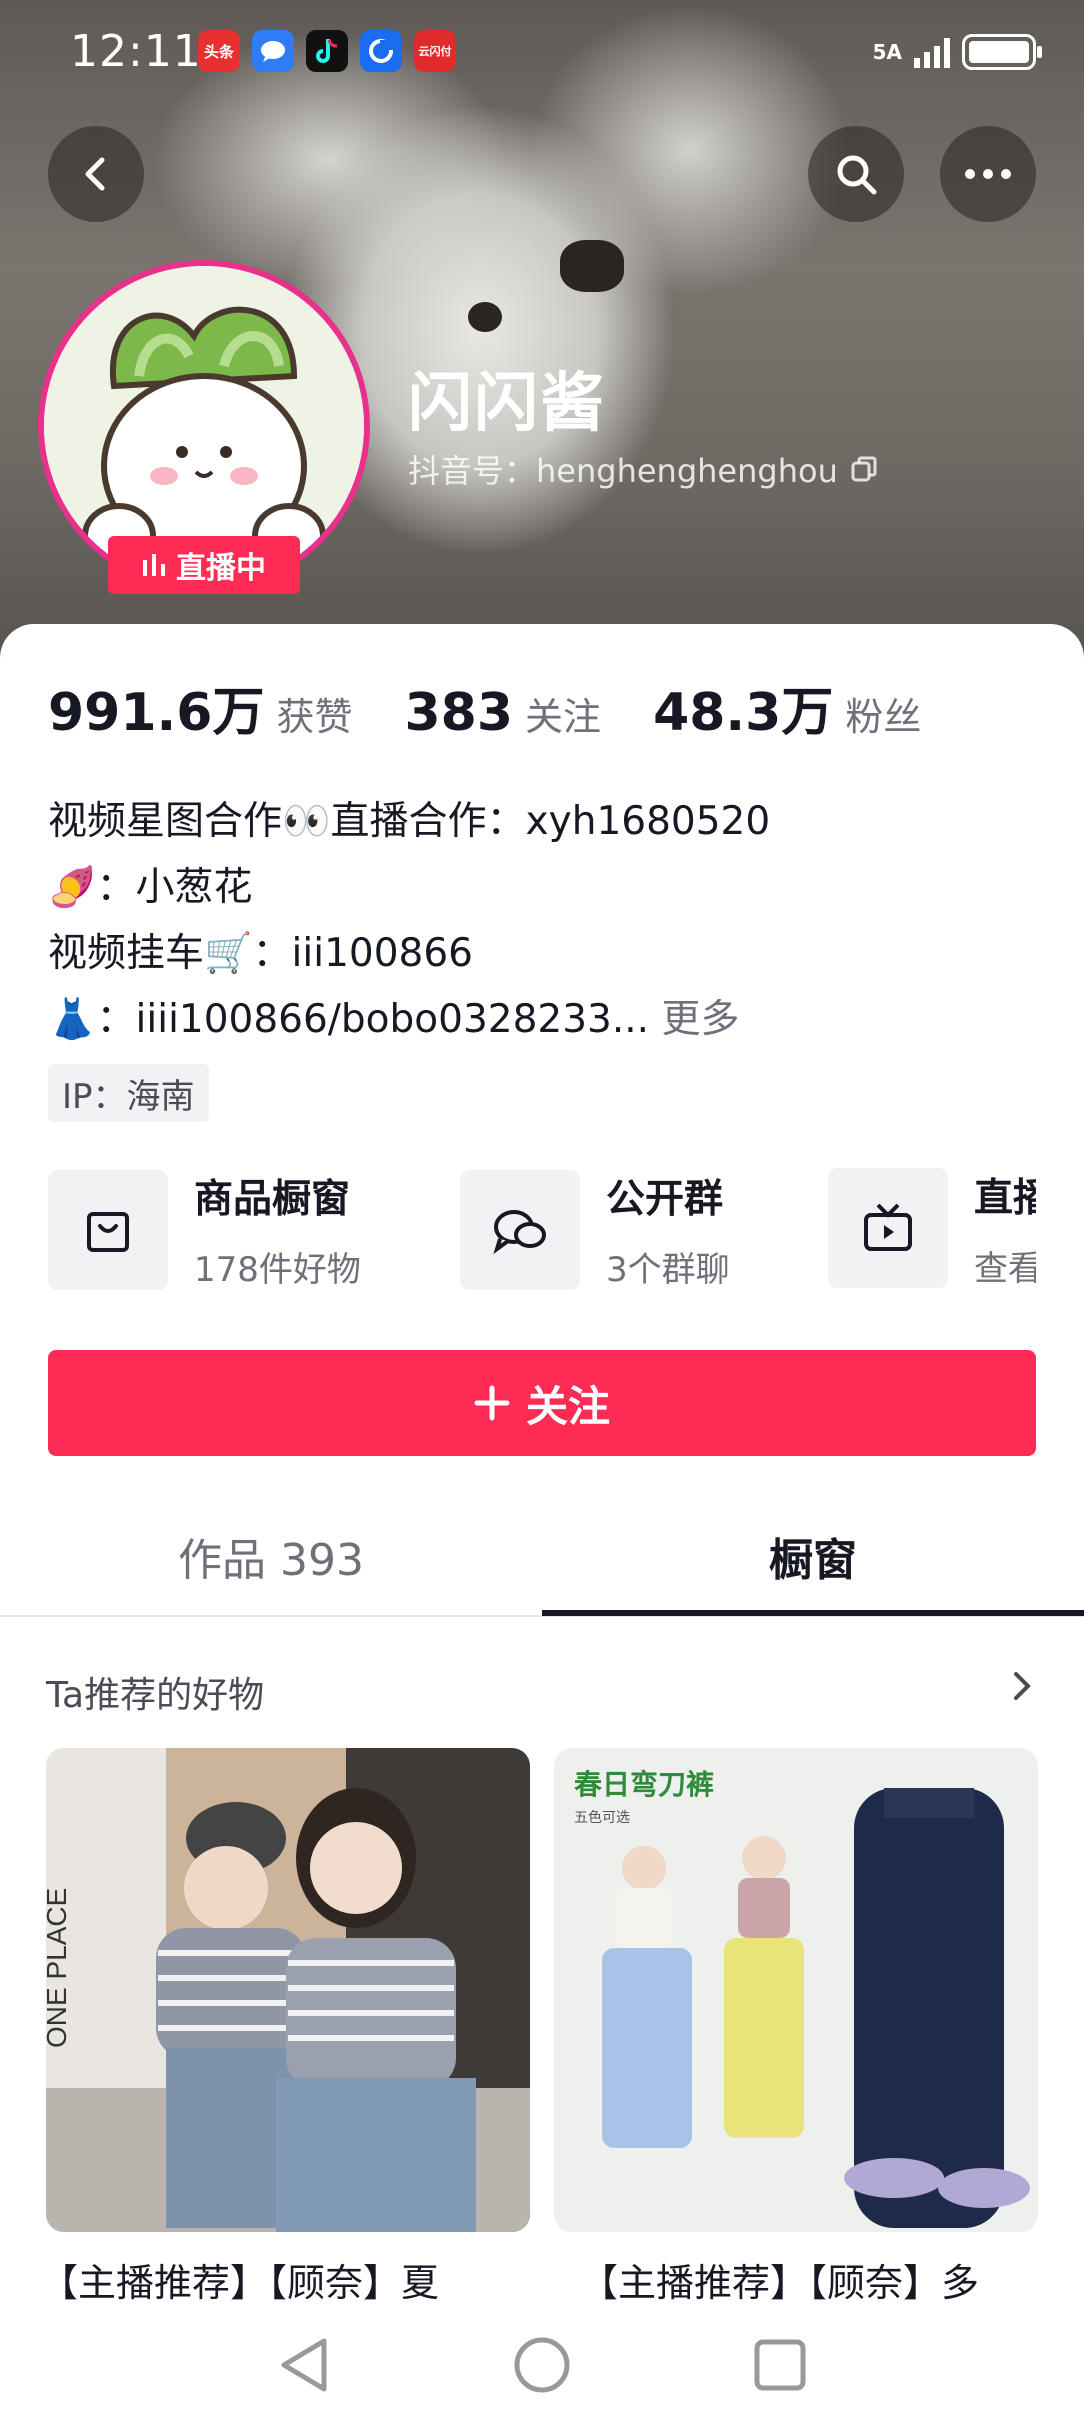 The image size is (1084, 2412). I want to click on douyin-id-value: henghenghenghou, so click(687, 471).